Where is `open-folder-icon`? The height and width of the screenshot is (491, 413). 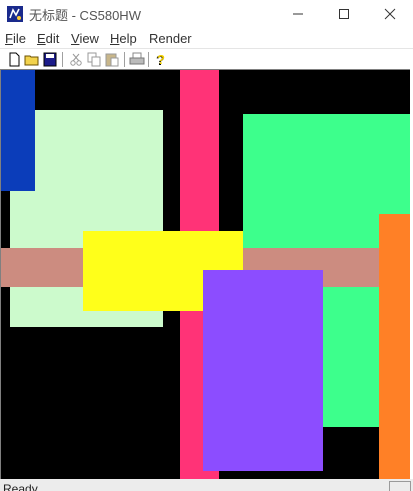 open-folder-icon is located at coordinates (32, 59).